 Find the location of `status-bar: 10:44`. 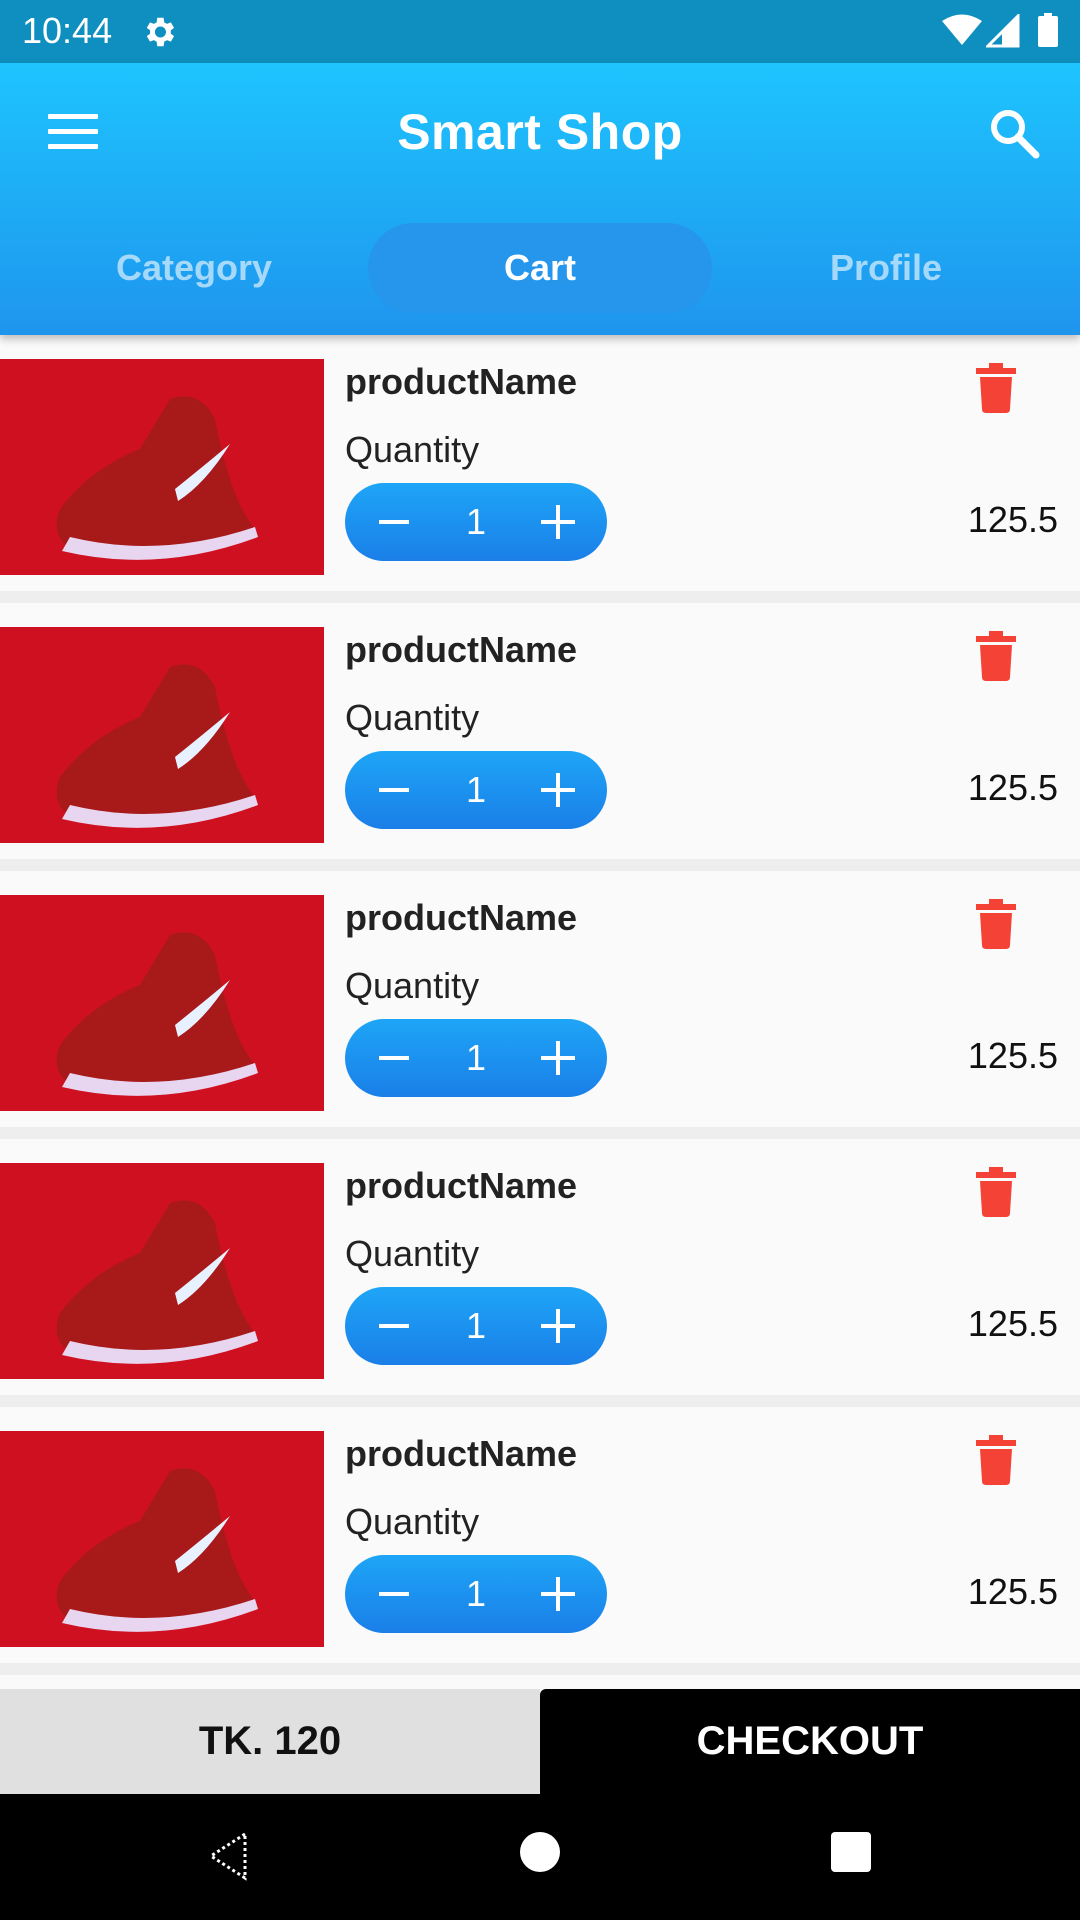

status-bar: 10:44 is located at coordinates (540, 31).